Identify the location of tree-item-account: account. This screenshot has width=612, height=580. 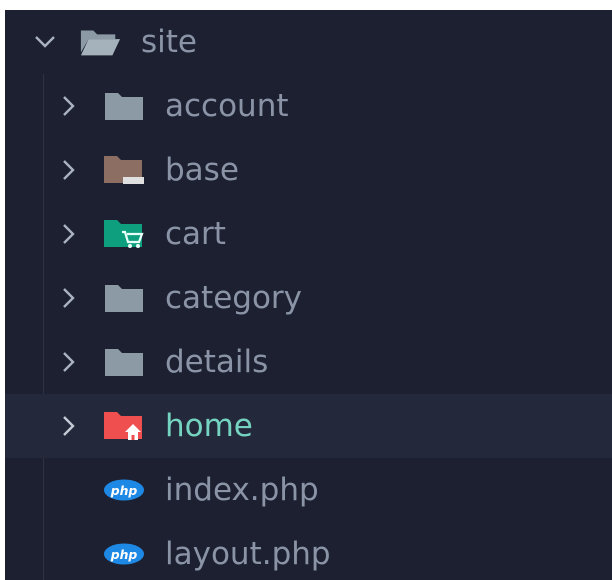
(308, 106).